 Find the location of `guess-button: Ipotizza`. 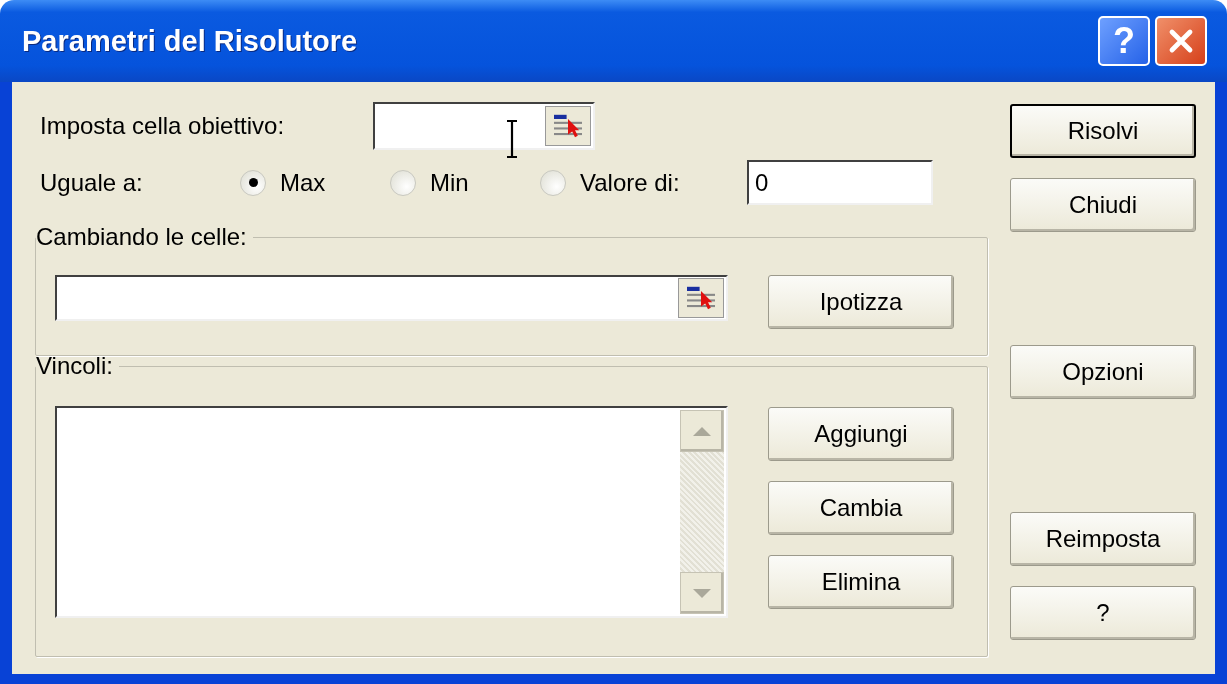

guess-button: Ipotizza is located at coordinates (861, 302).